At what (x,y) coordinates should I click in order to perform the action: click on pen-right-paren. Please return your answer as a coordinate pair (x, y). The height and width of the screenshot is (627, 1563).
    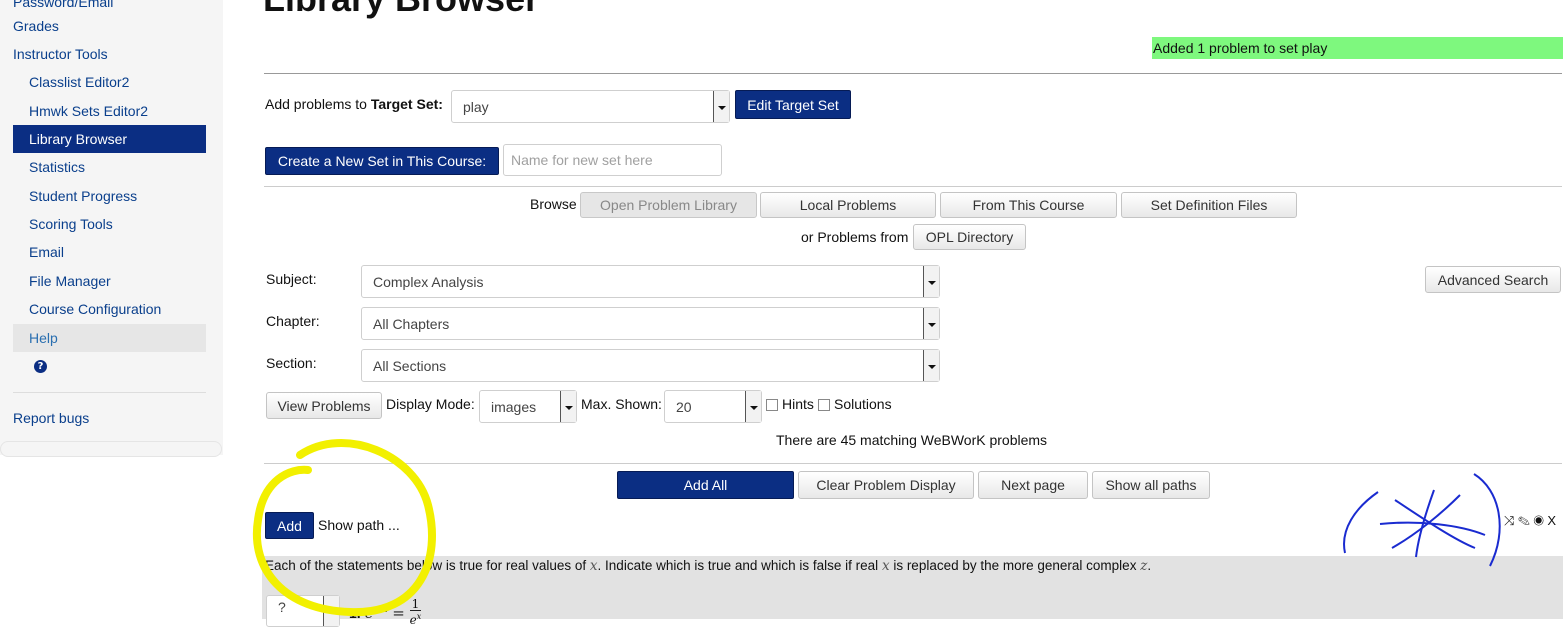
    Looking at the image, I should click on (1487, 520).